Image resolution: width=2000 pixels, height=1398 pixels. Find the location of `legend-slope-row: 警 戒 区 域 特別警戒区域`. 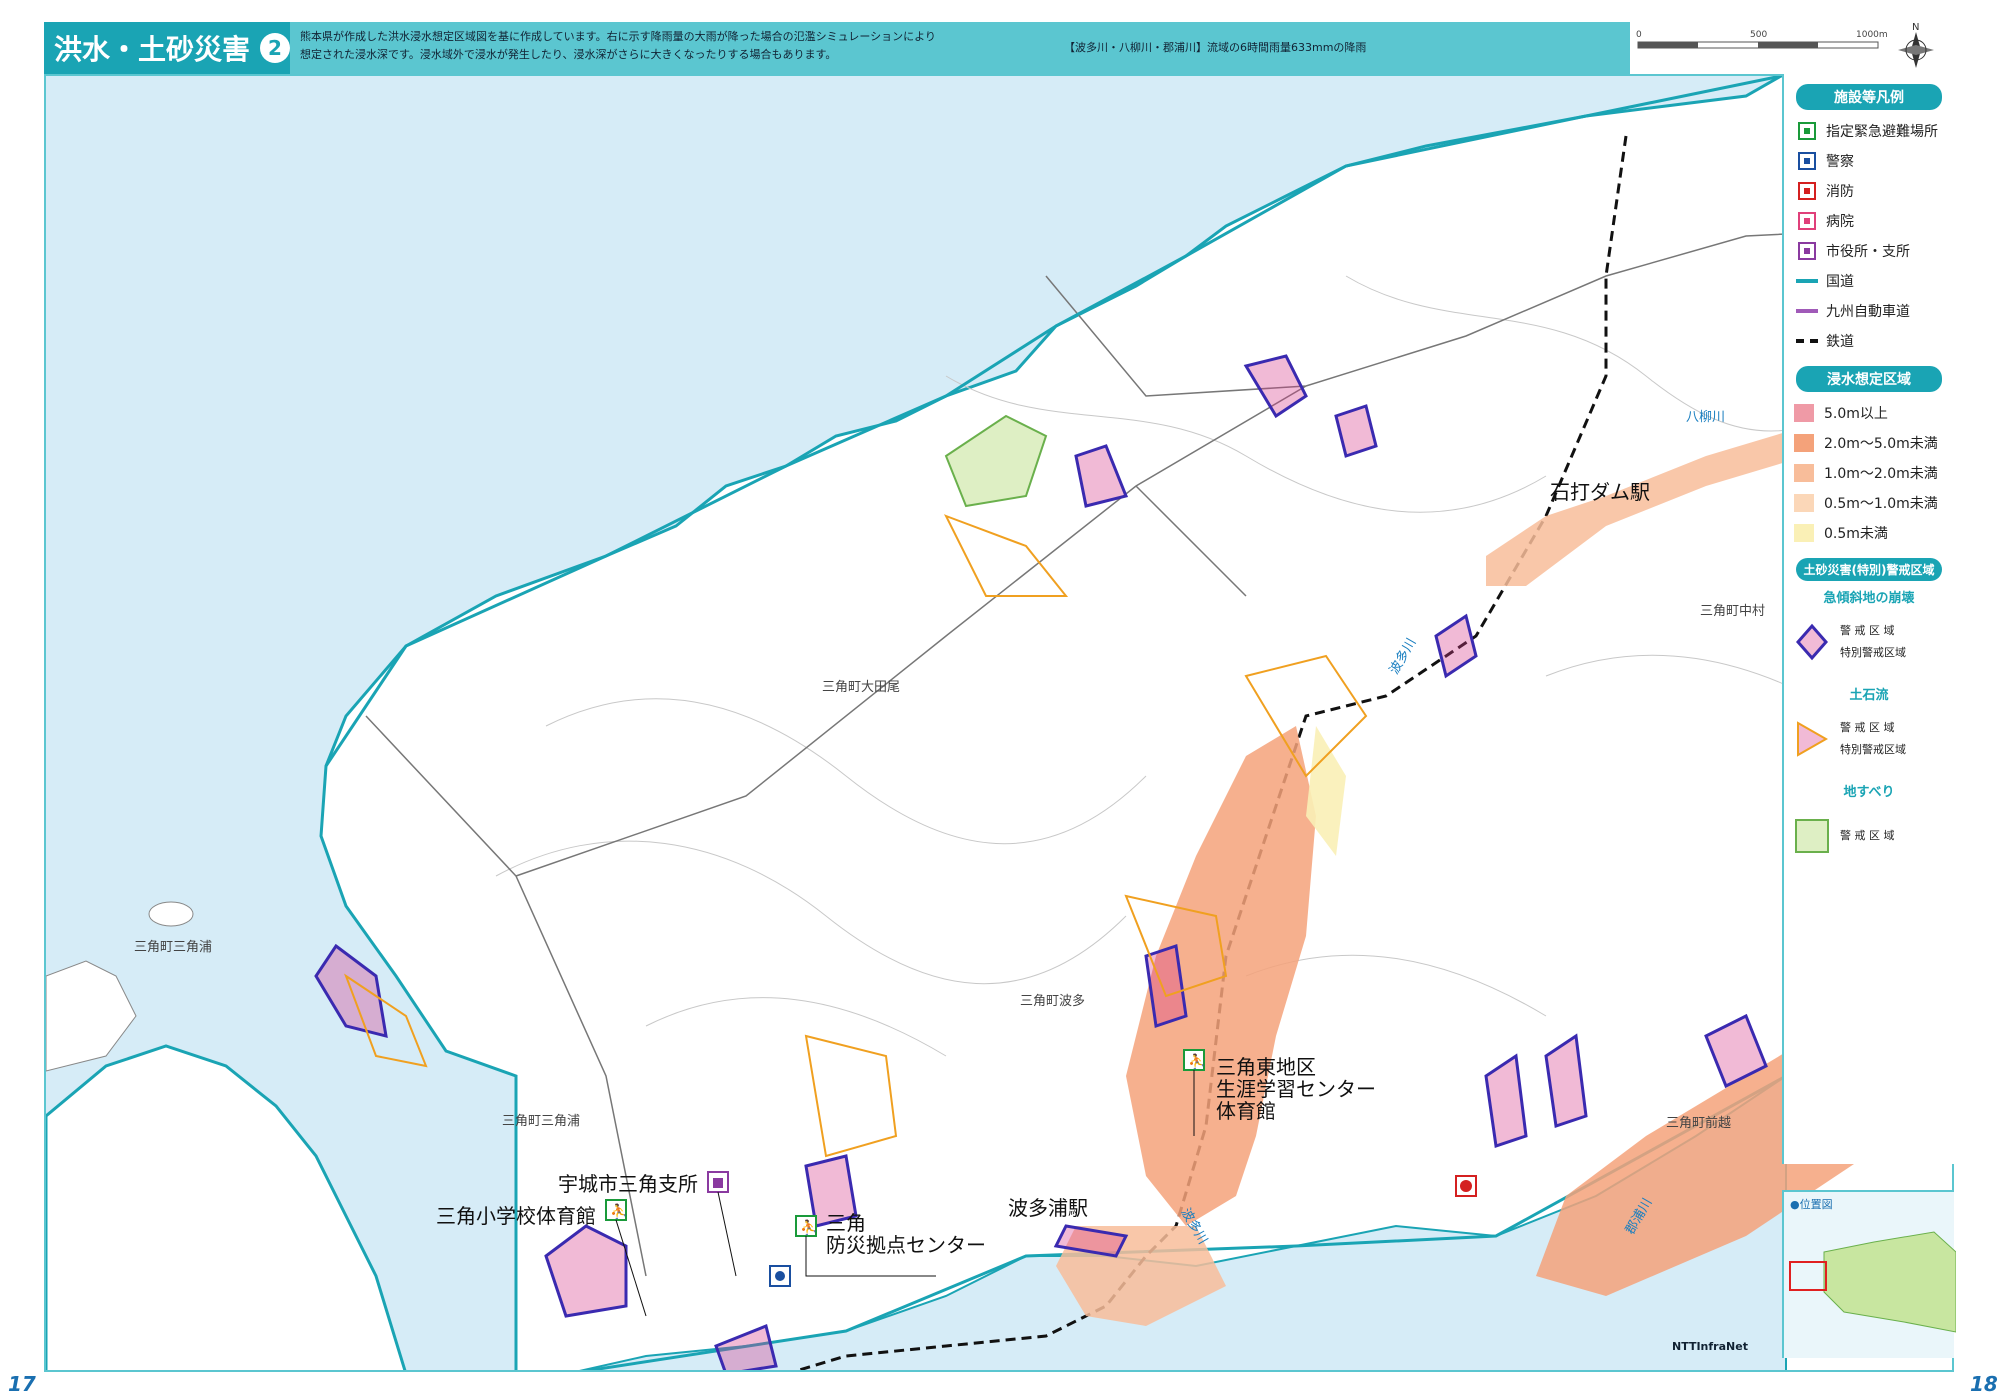

legend-slope-row: 警 戒 区 域 特別警戒区域 is located at coordinates (1869, 642).